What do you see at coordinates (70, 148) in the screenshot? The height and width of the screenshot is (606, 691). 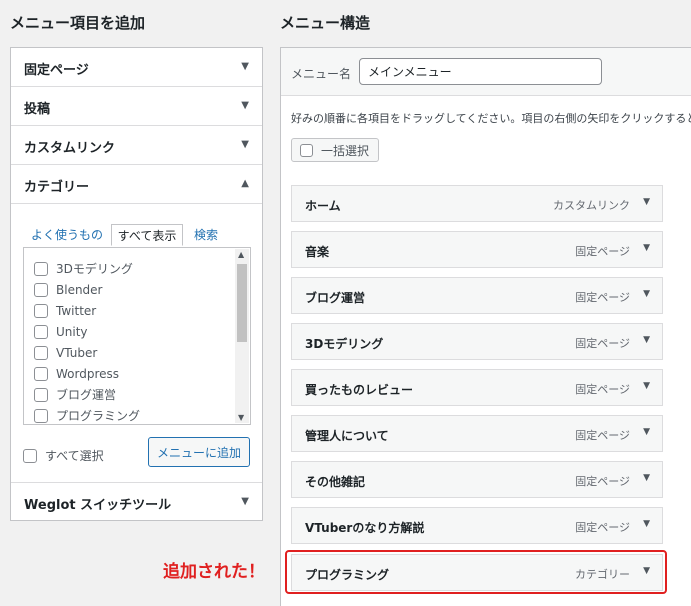 I see `section-custom-links-label: カスタムリンク` at bounding box center [70, 148].